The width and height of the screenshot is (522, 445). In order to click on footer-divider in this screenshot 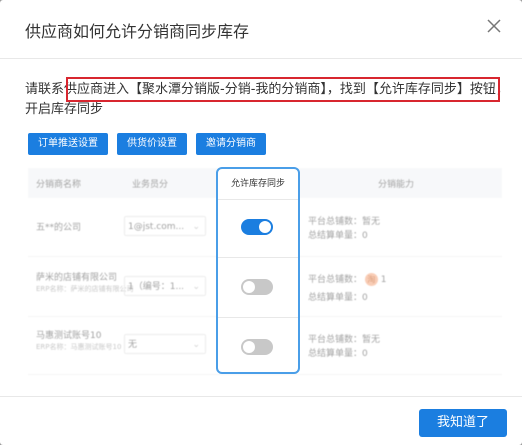, I will do `click(261, 396)`.